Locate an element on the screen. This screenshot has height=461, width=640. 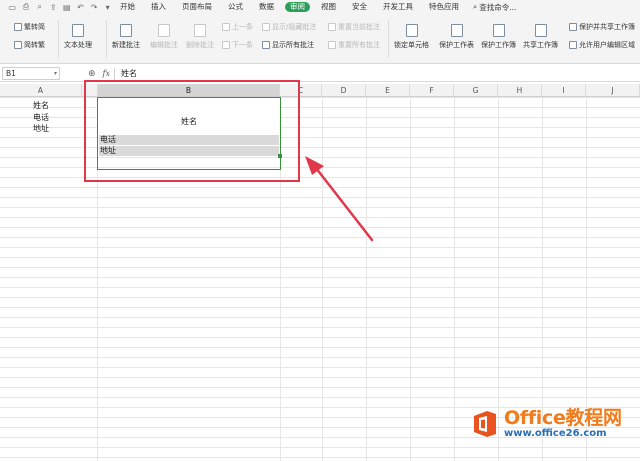
cell-a1-line-1: 姓名 is located at coordinates (41, 105).